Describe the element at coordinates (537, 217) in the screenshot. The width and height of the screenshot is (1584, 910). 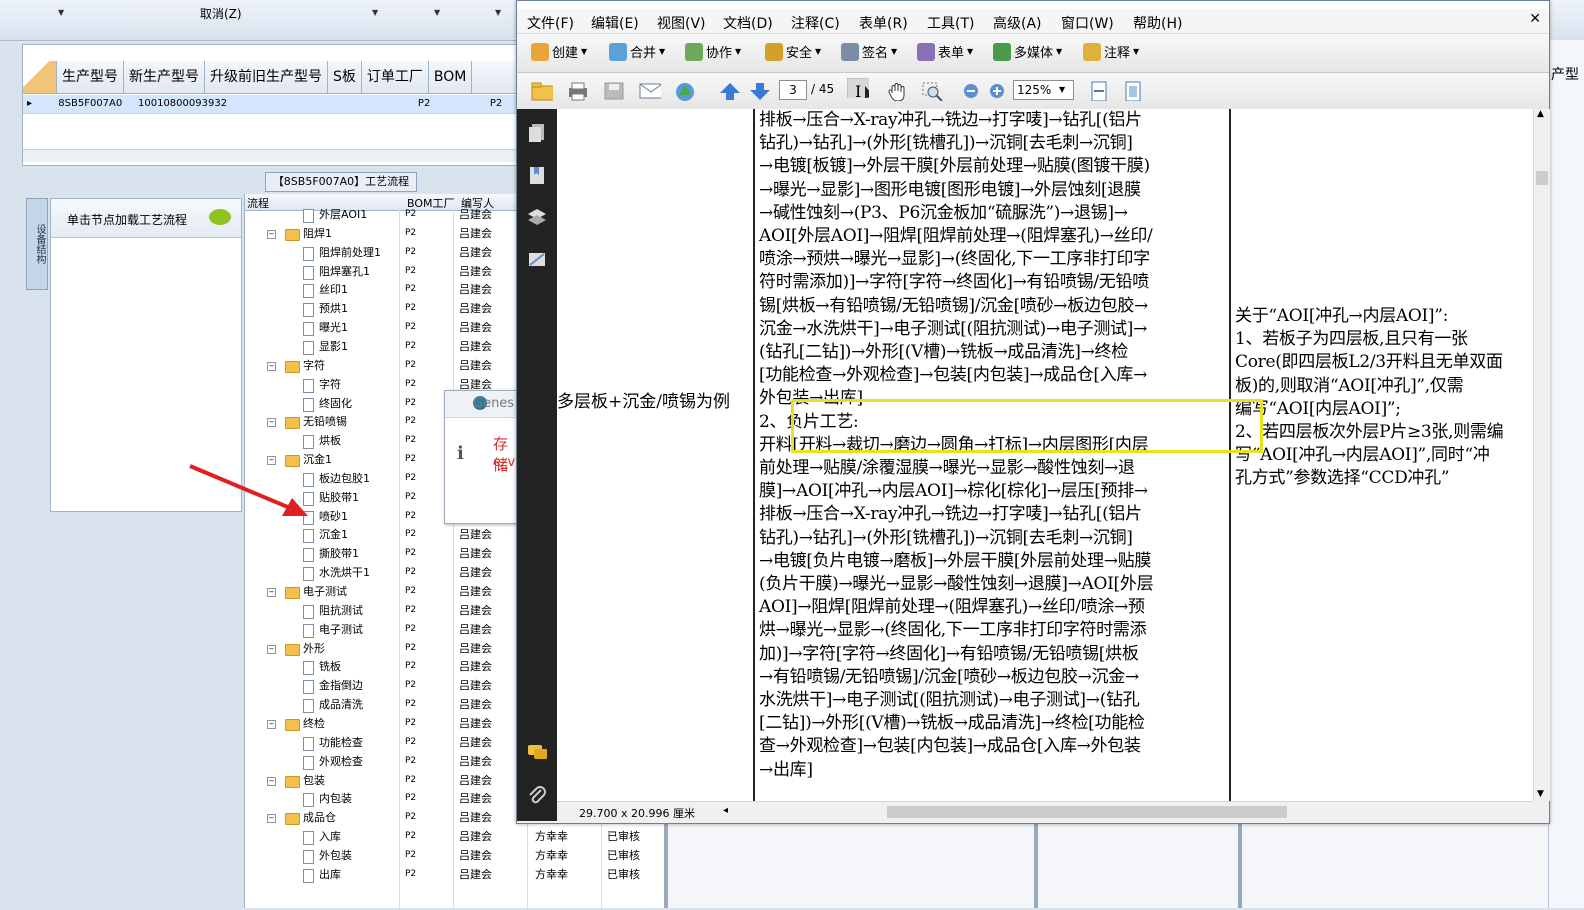
I see `layers-icon` at that location.